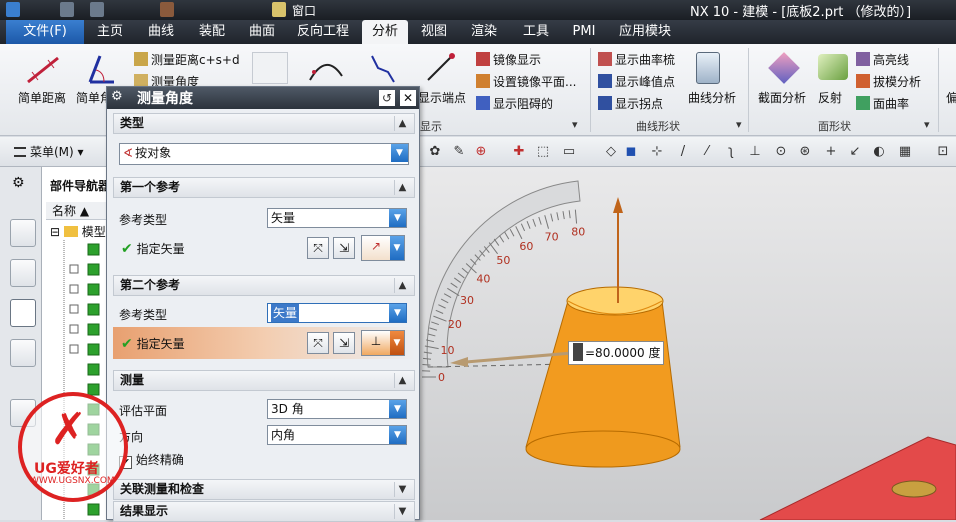  Describe the element at coordinates (264, 380) in the screenshot. I see `section-measure: 测量▲` at that location.